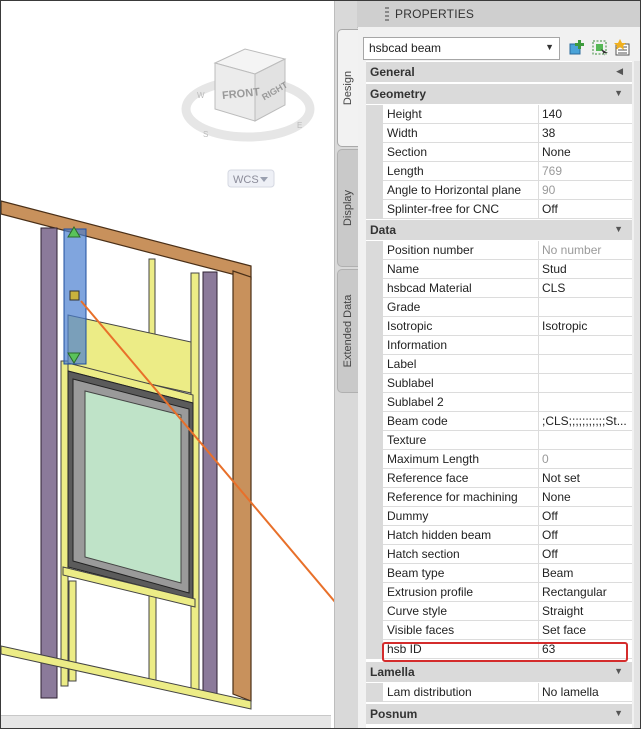 This screenshot has height=729, width=641. I want to click on property-value-field: Stud, so click(585, 269).